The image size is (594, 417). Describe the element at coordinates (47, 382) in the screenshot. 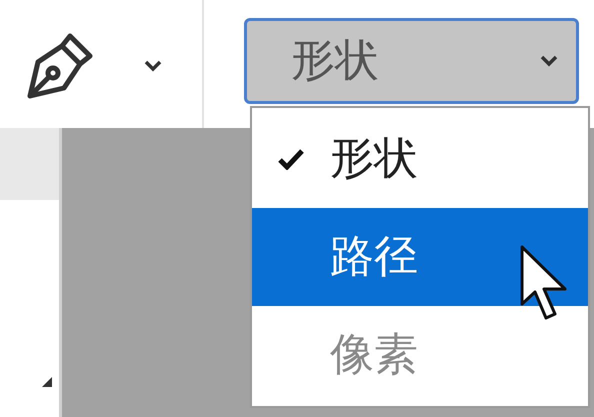

I see `resize-corner-icon` at that location.